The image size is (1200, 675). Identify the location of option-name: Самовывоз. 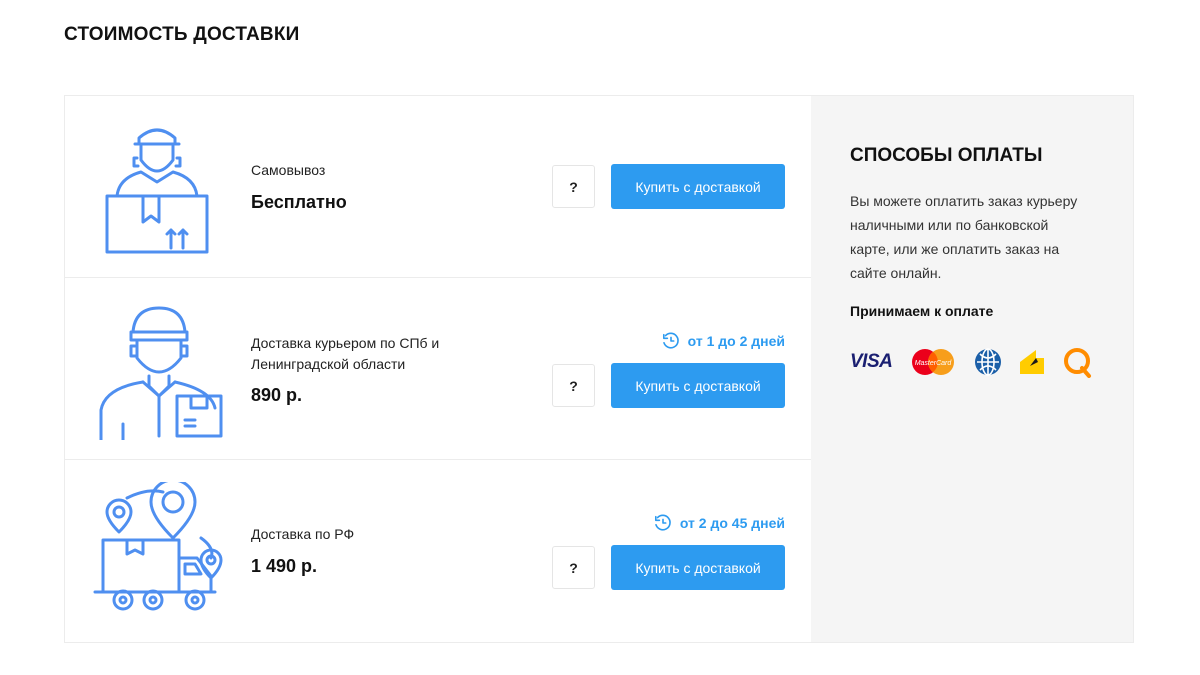
(288, 170).